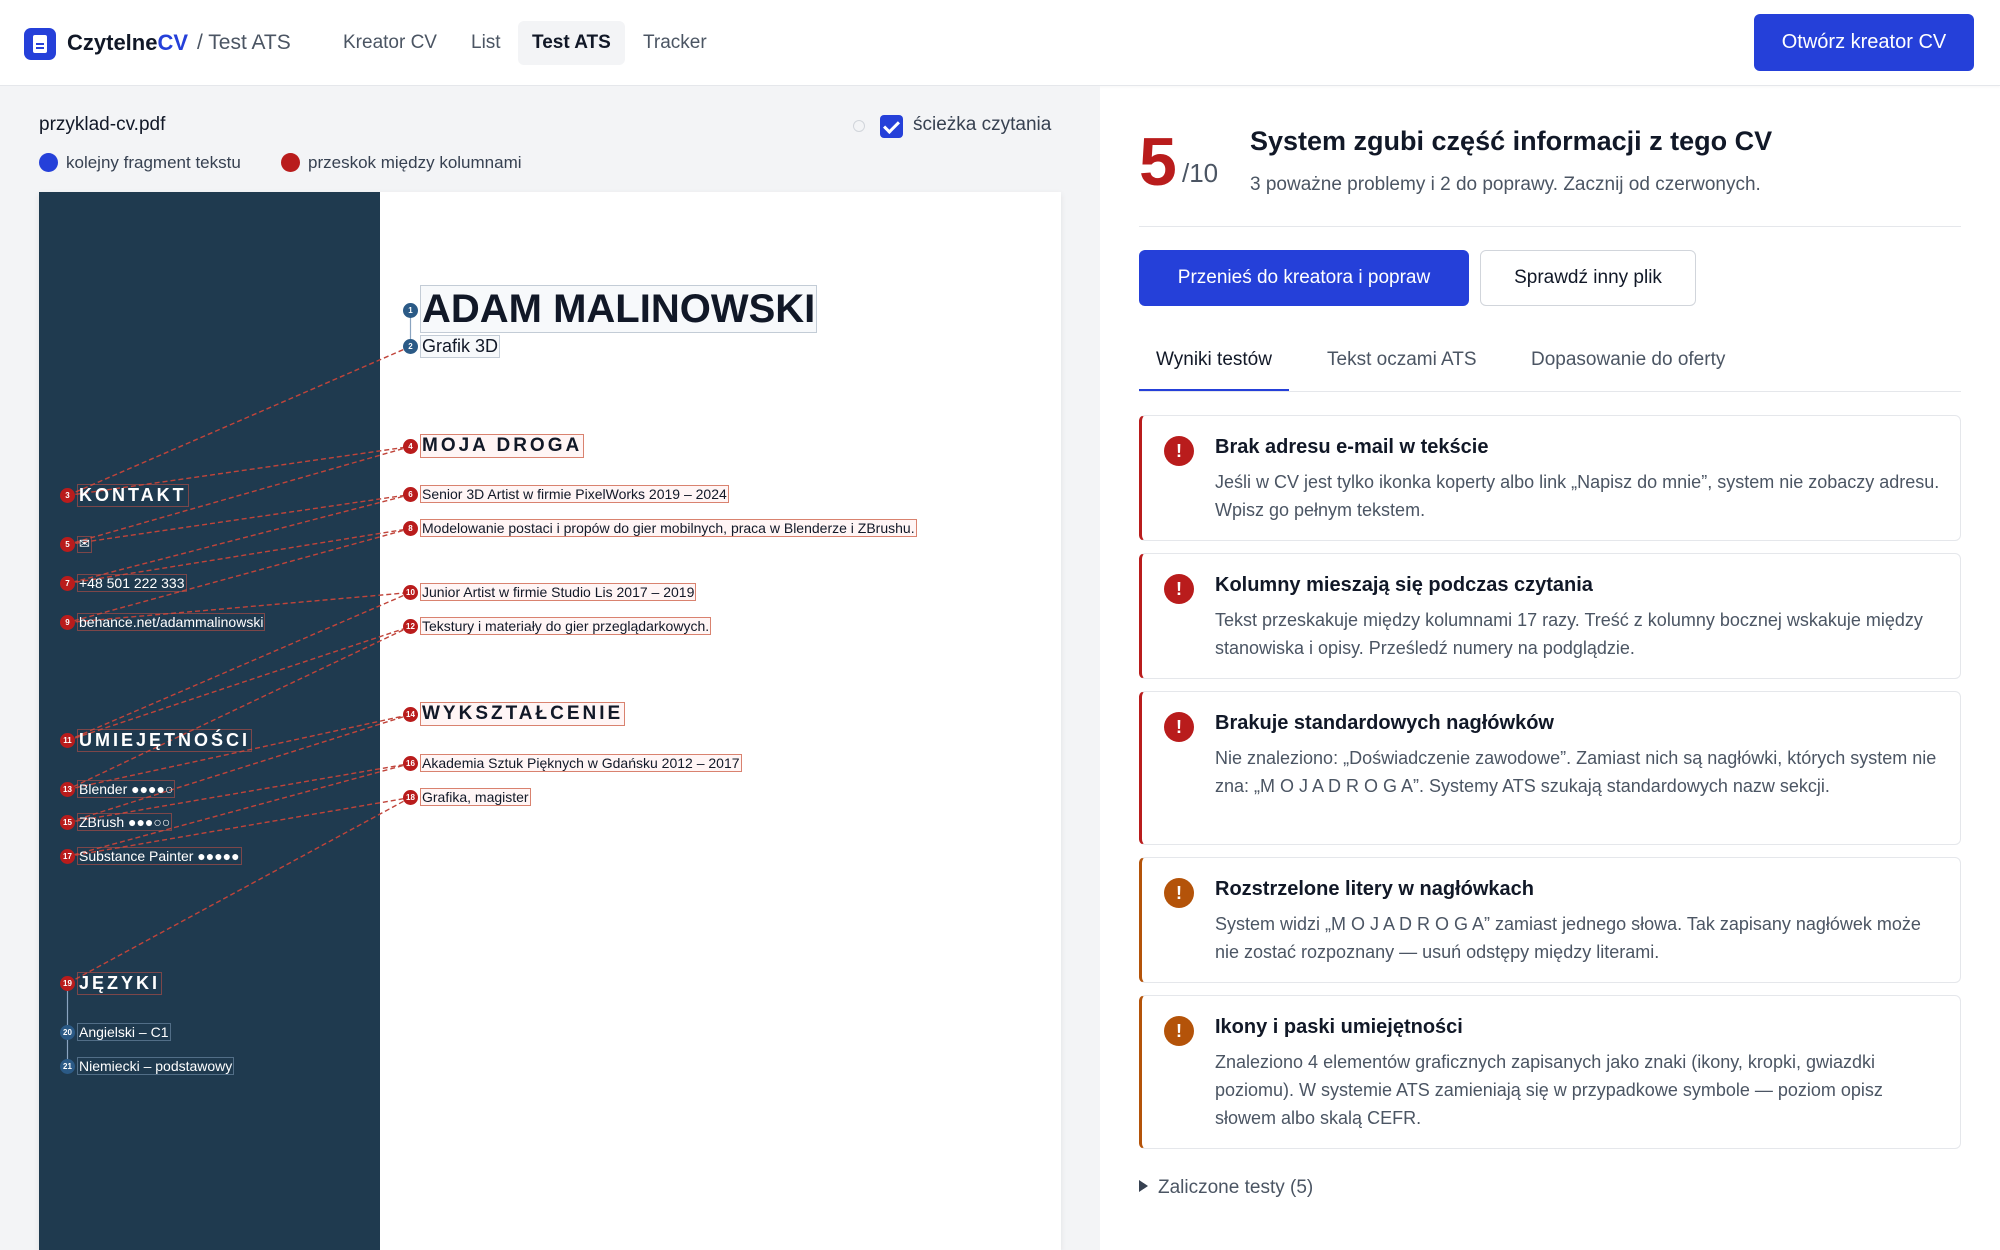  I want to click on cv-fragment: behance.net/adammalinowski, so click(171, 622).